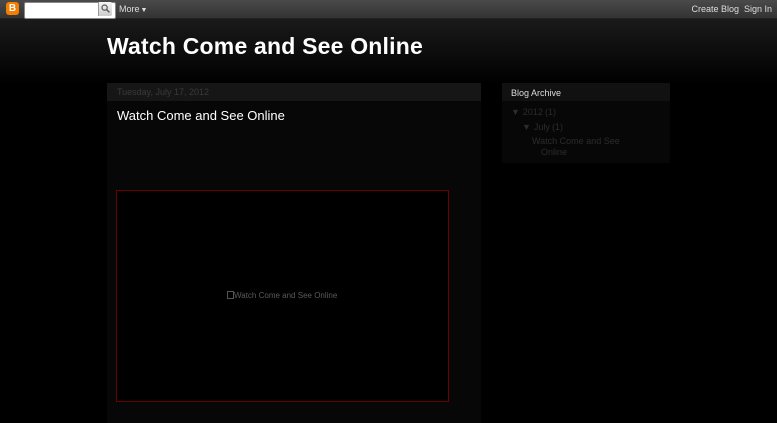 The width and height of the screenshot is (777, 423). Describe the element at coordinates (557, 127) in the screenshot. I see `archive-month-count: (1)` at that location.